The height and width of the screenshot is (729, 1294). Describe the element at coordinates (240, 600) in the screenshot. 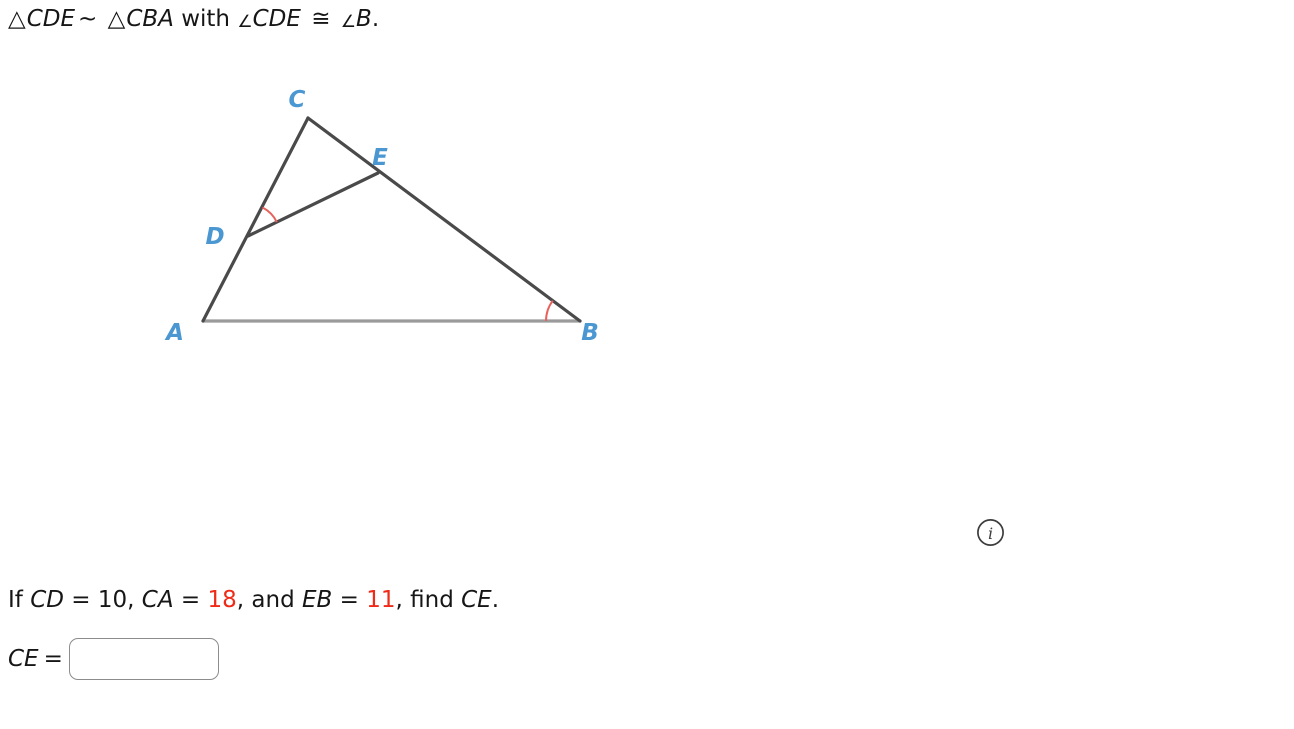

I see `comma-2: ,` at that location.